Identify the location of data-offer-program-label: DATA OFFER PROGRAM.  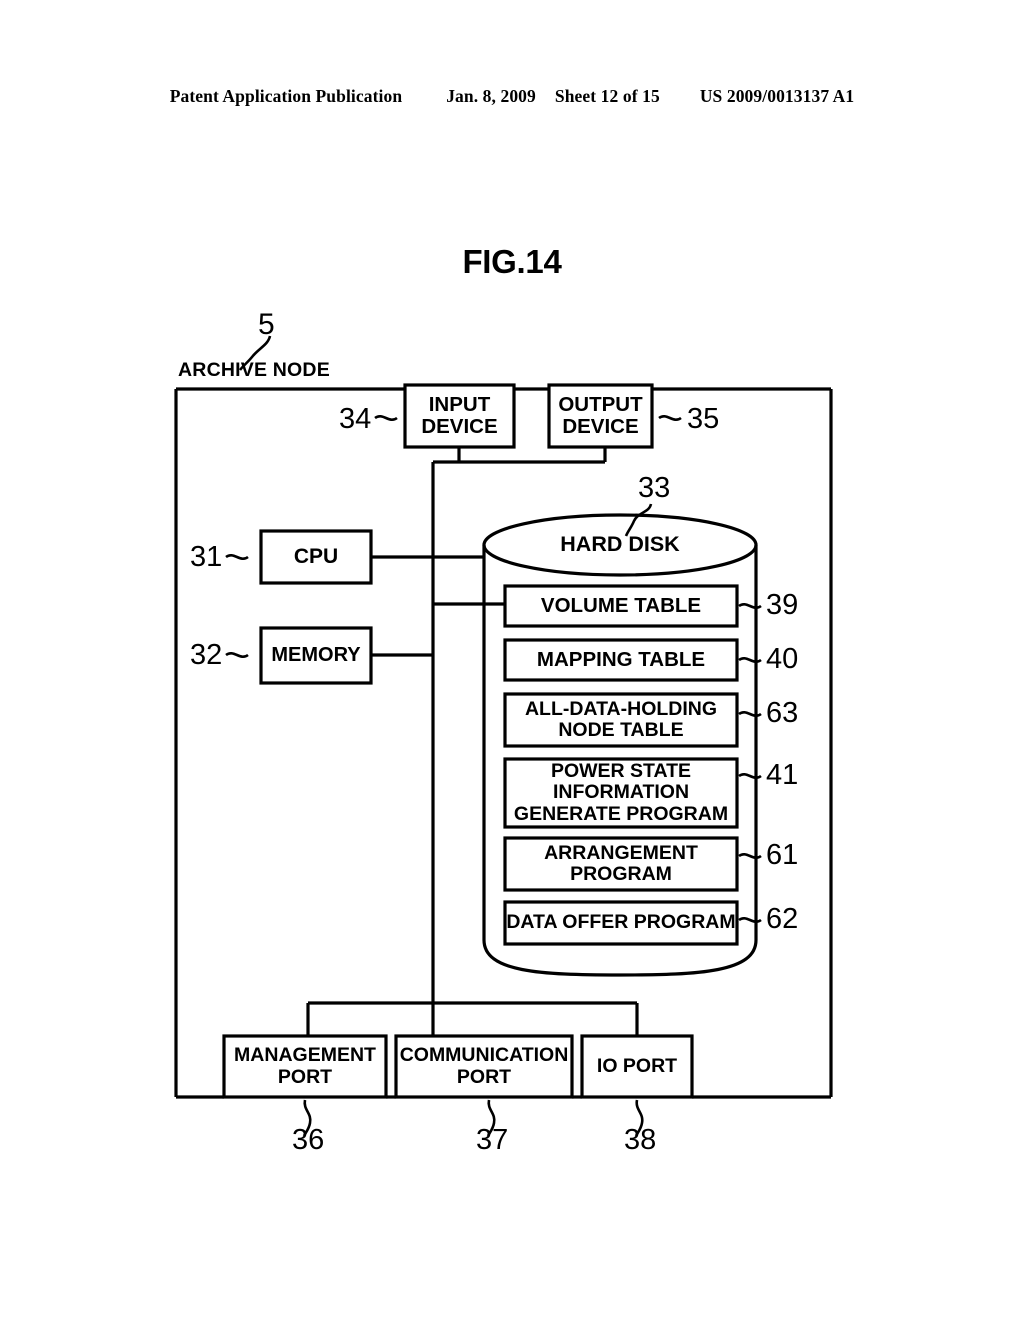
(621, 923).